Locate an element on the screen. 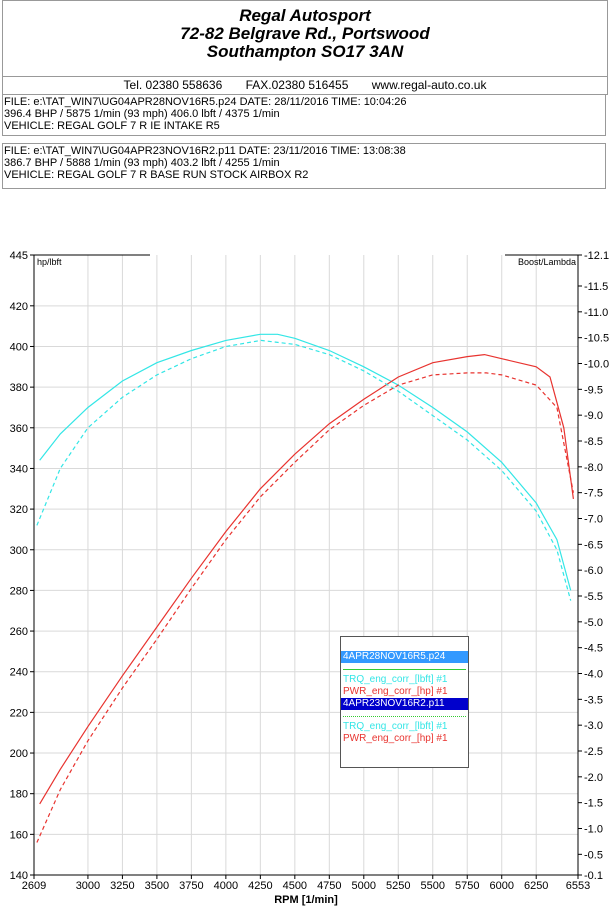 Image resolution: width=610 pixels, height=914 pixels. y-right-tick-label: -12.1 is located at coordinates (596, 256).